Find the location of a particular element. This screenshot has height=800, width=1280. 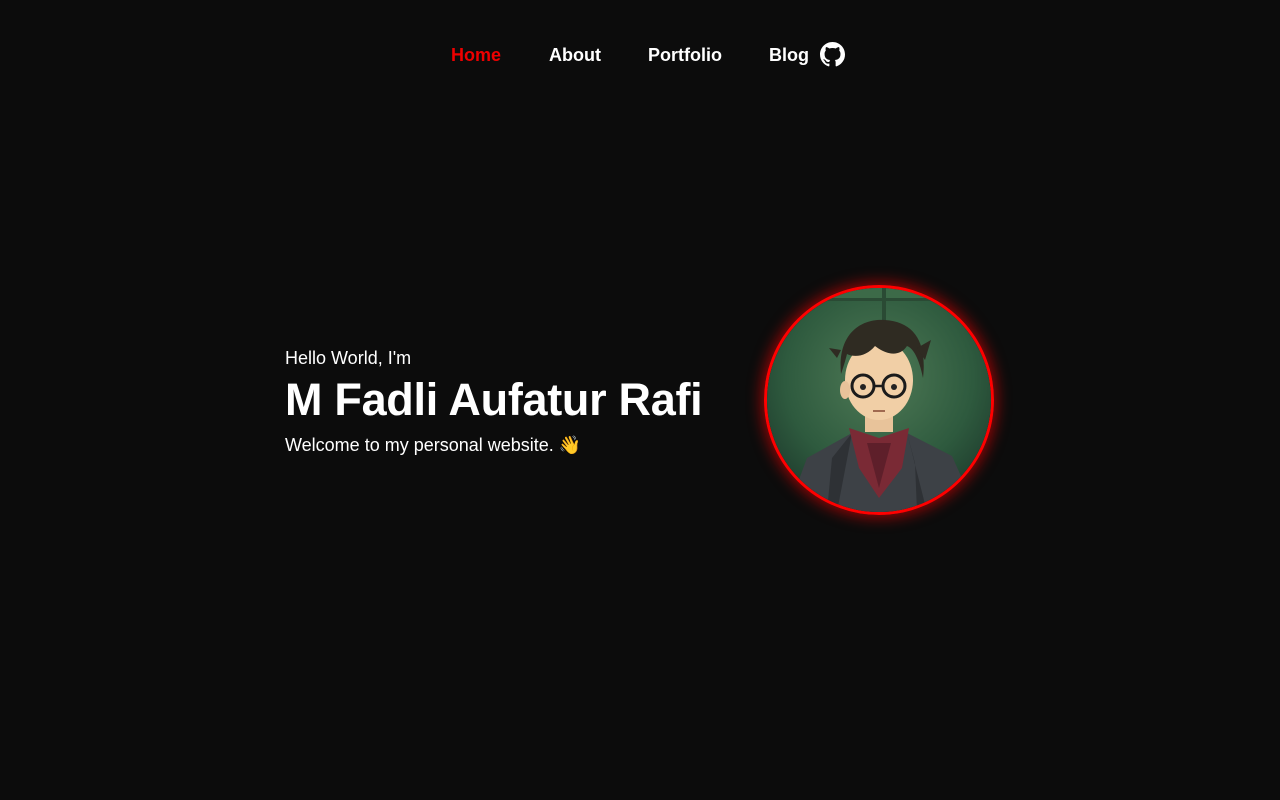

hero-name: M Fadli Aufatur Rafi is located at coordinates (494, 399).